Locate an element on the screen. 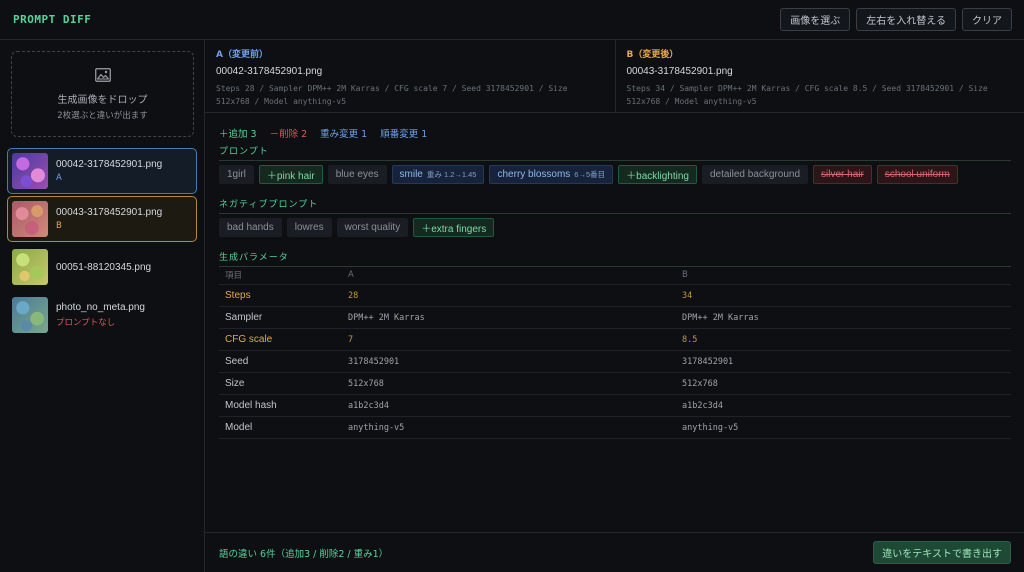 This screenshot has height=572, width=1024. prompt-token-removed: silver hair is located at coordinates (842, 174).